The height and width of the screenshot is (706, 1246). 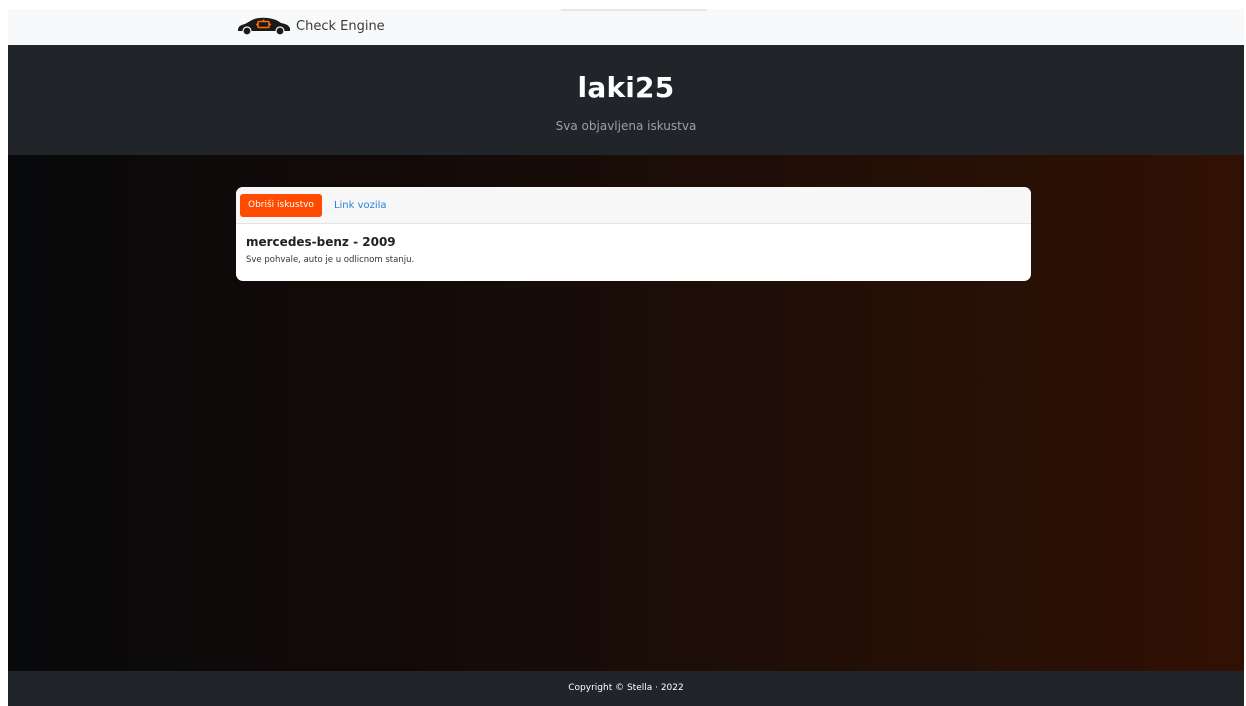 I want to click on navbar-divider, so click(x=634, y=10).